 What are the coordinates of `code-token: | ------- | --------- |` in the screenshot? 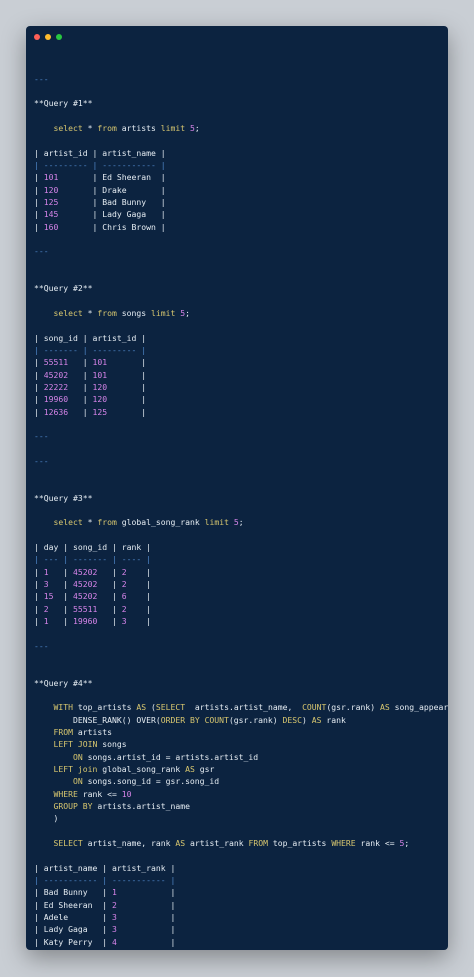 It's located at (90, 349).